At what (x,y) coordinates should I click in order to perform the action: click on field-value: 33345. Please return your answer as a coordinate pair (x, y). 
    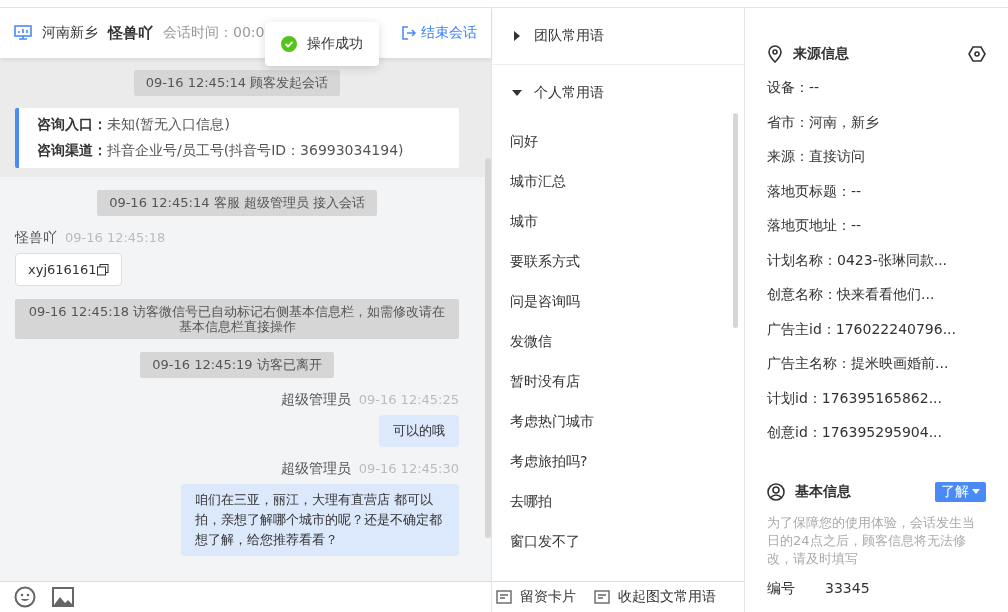
    Looking at the image, I should click on (847, 588).